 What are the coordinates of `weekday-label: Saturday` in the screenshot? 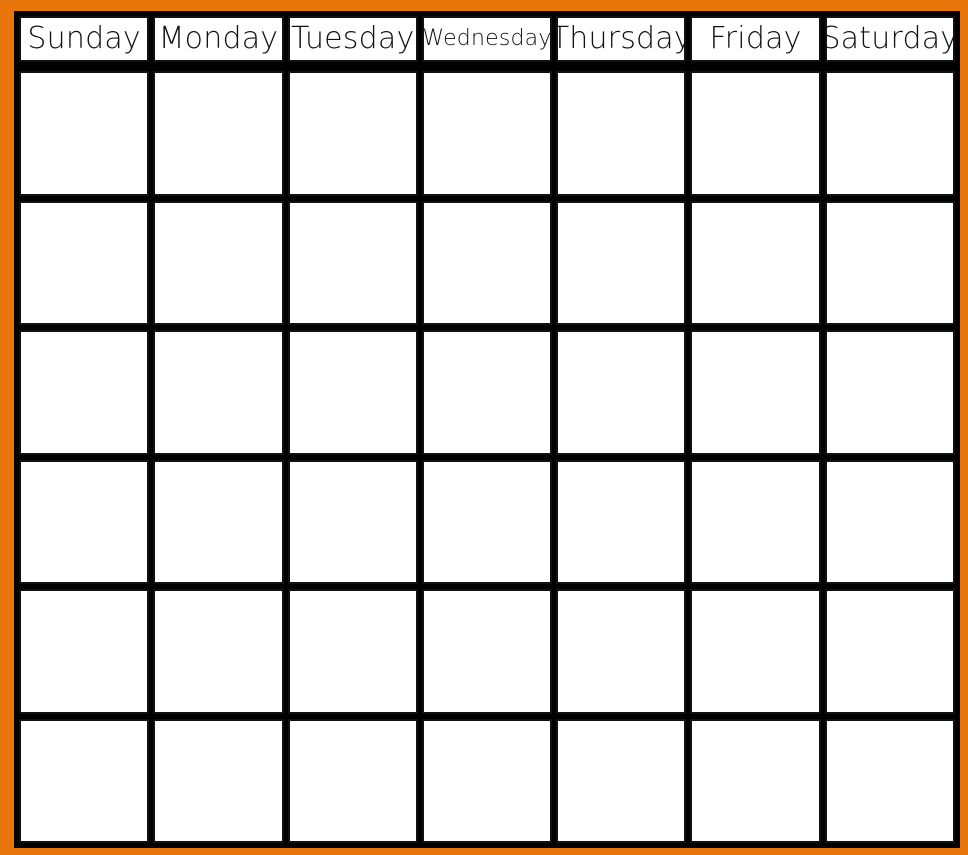 It's located at (889, 38).